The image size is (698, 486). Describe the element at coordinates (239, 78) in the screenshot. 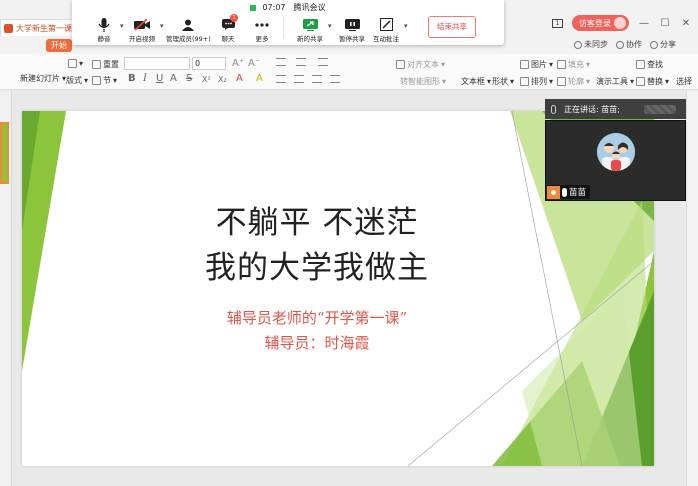

I see `font-color-icon: A` at that location.